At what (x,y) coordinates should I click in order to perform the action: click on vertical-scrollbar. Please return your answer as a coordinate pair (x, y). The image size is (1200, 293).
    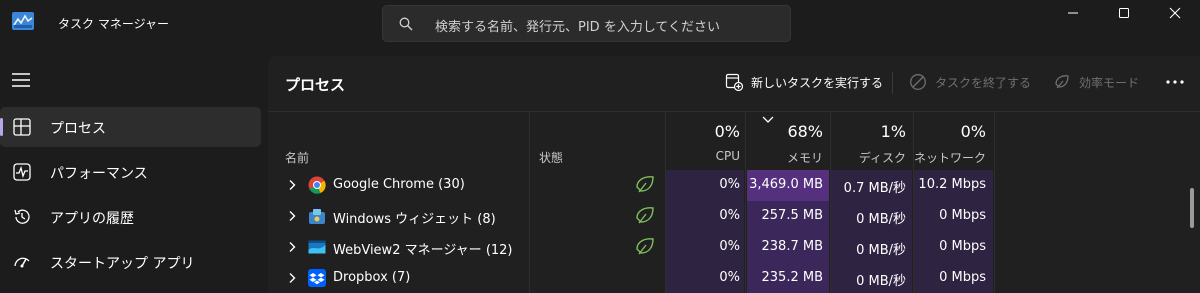
    Looking at the image, I should click on (1192, 208).